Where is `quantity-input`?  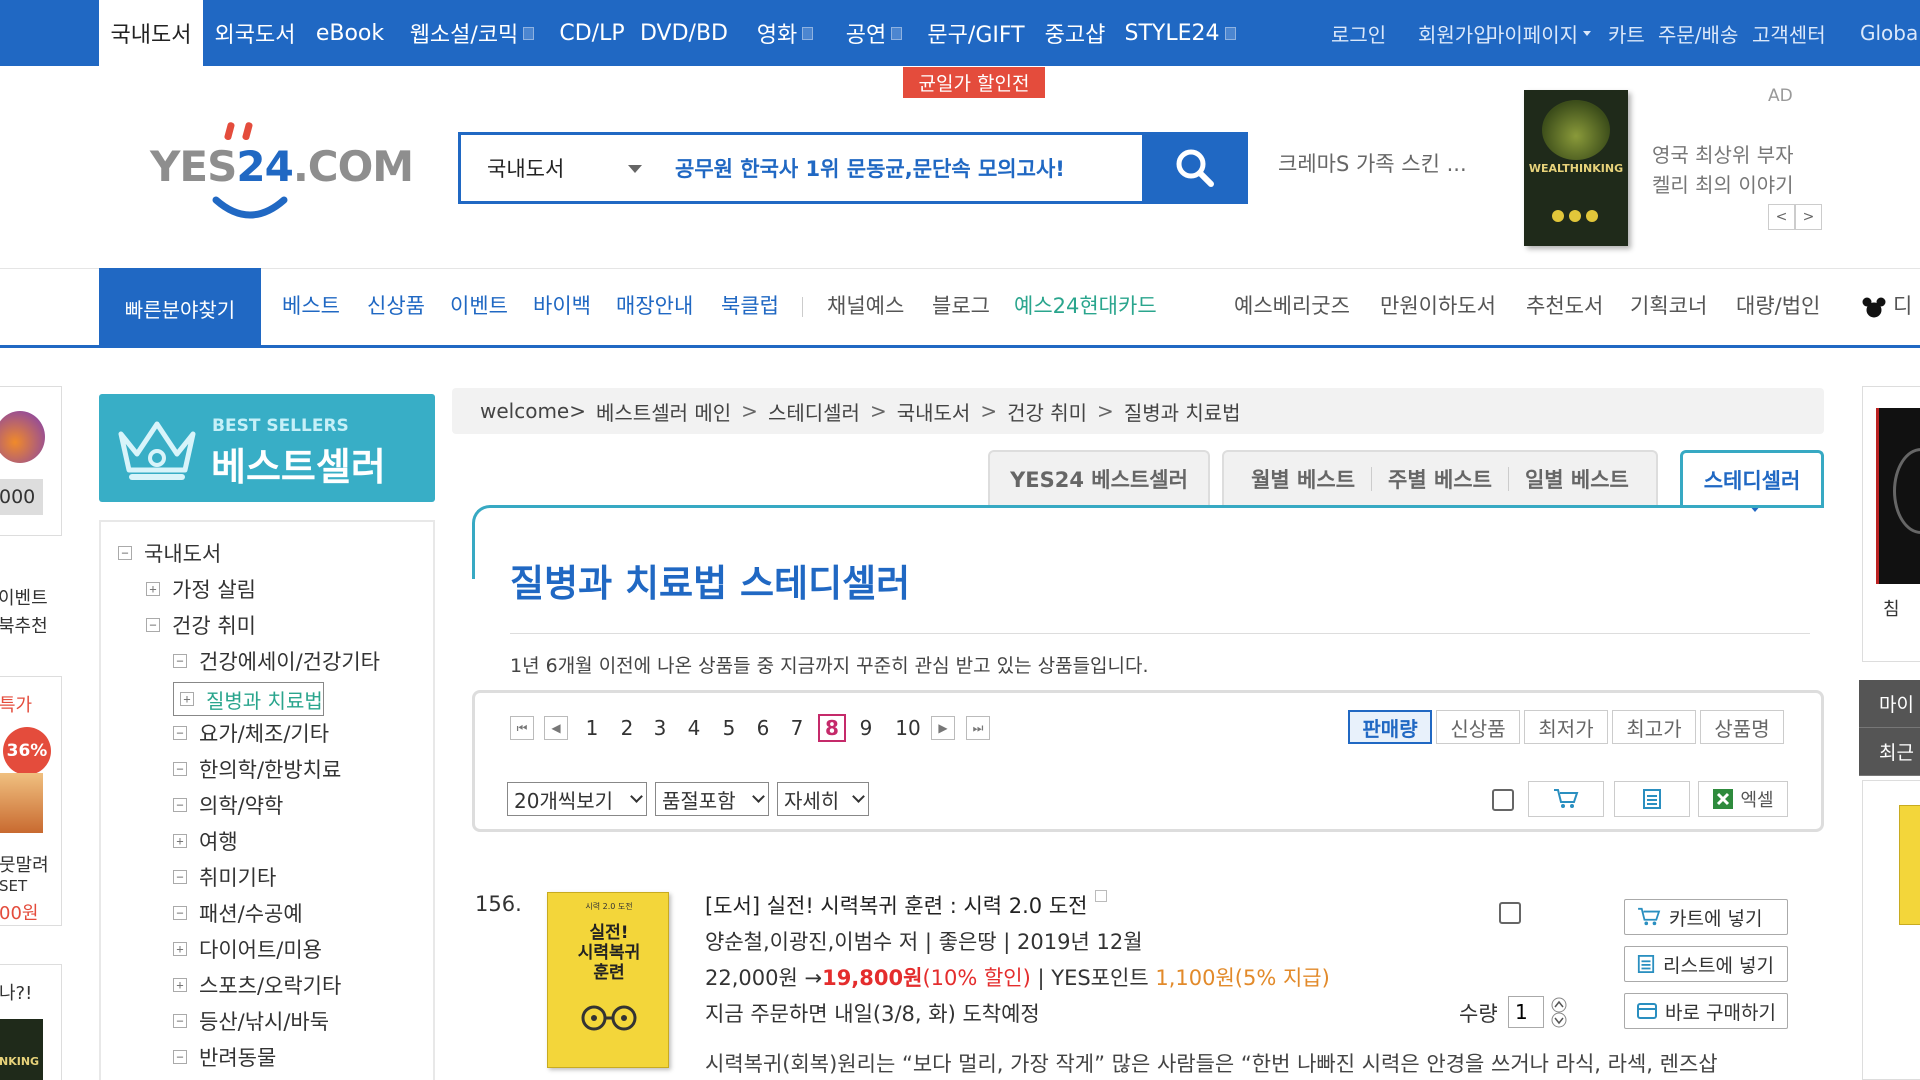 quantity-input is located at coordinates (1526, 1012).